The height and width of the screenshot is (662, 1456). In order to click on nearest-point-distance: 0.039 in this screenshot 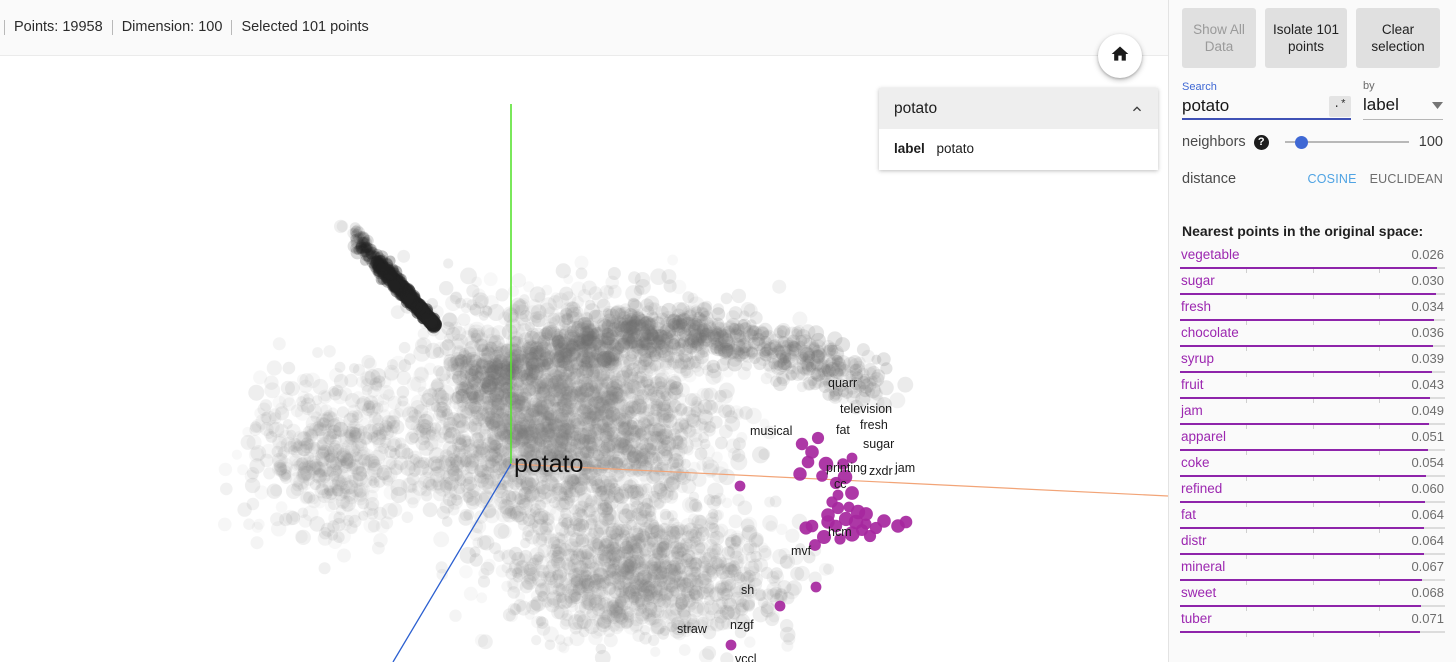, I will do `click(1427, 358)`.